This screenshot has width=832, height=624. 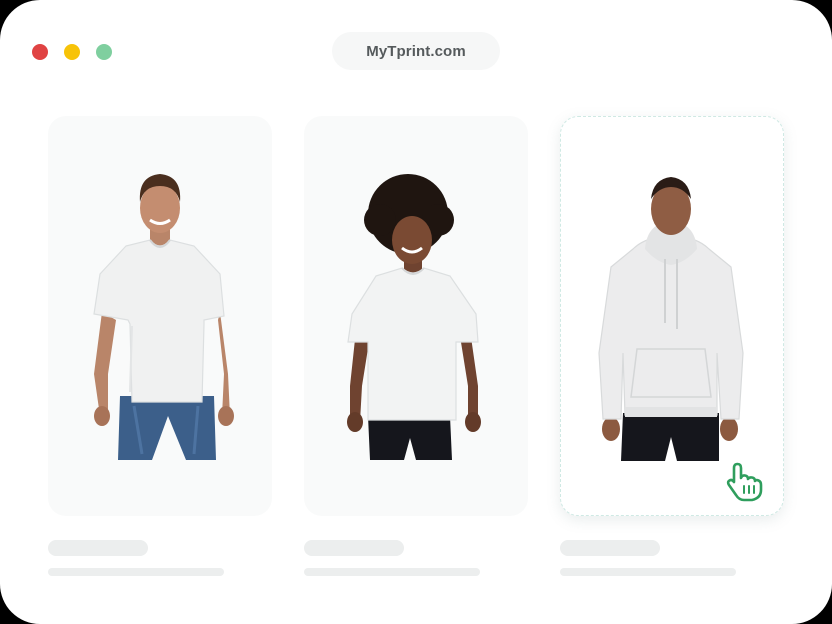 I want to click on address-bar: MyTprint.com, so click(x=416, y=51).